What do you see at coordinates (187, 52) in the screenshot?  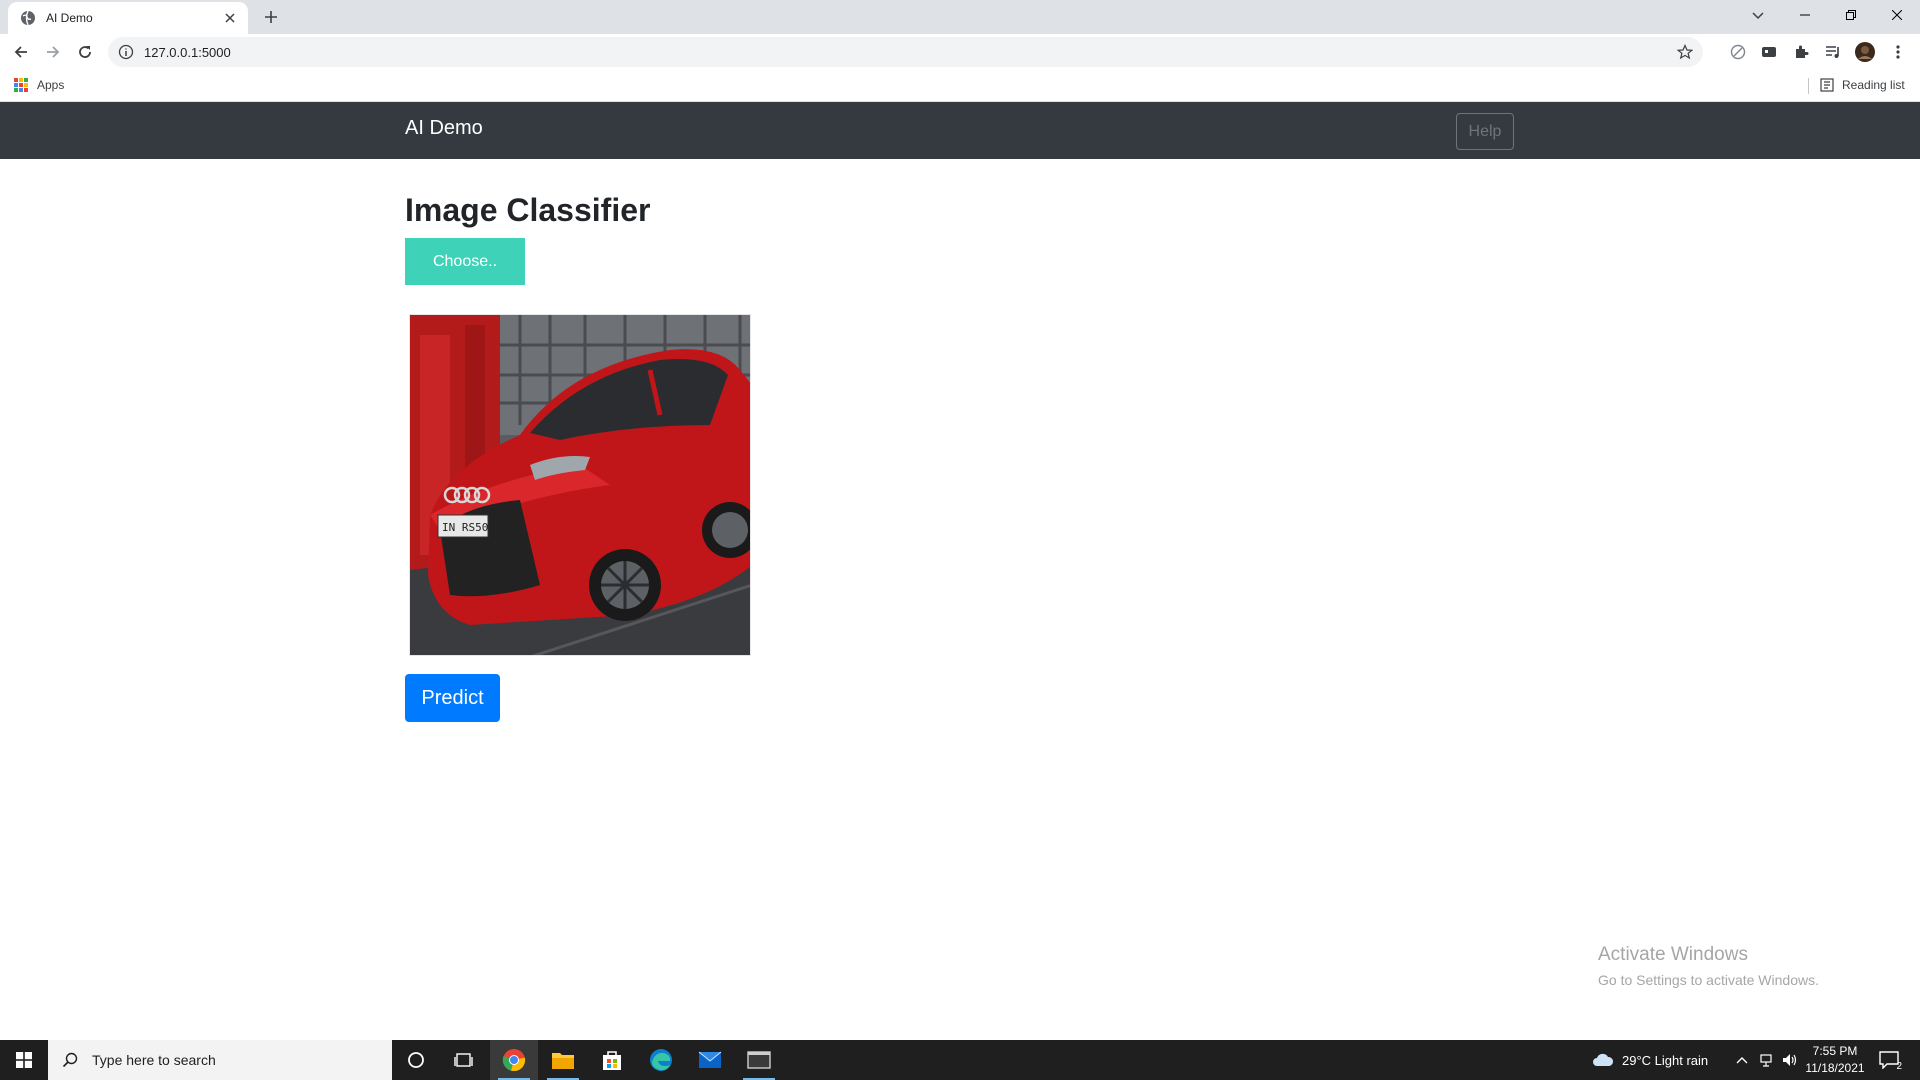 I see `url-text: 127.0.0.1:5000` at bounding box center [187, 52].